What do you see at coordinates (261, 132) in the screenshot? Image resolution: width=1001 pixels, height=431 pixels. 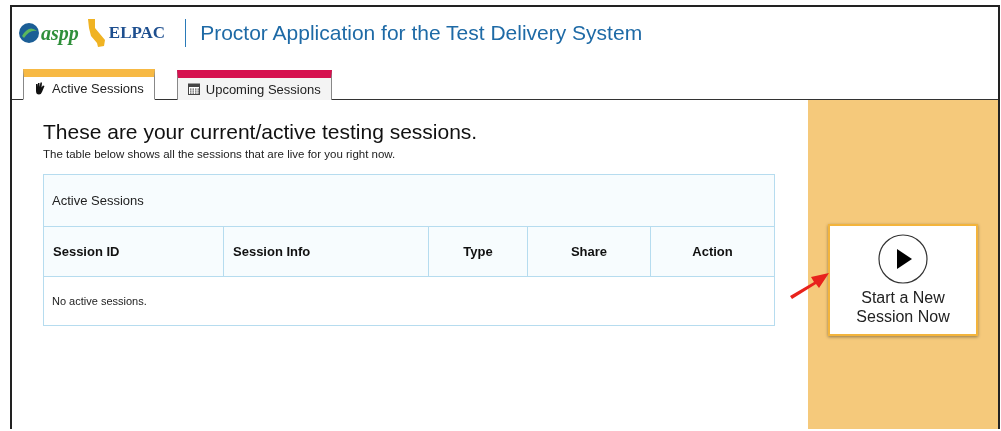 I see `page-heading: These are your current/active testing sessions.` at bounding box center [261, 132].